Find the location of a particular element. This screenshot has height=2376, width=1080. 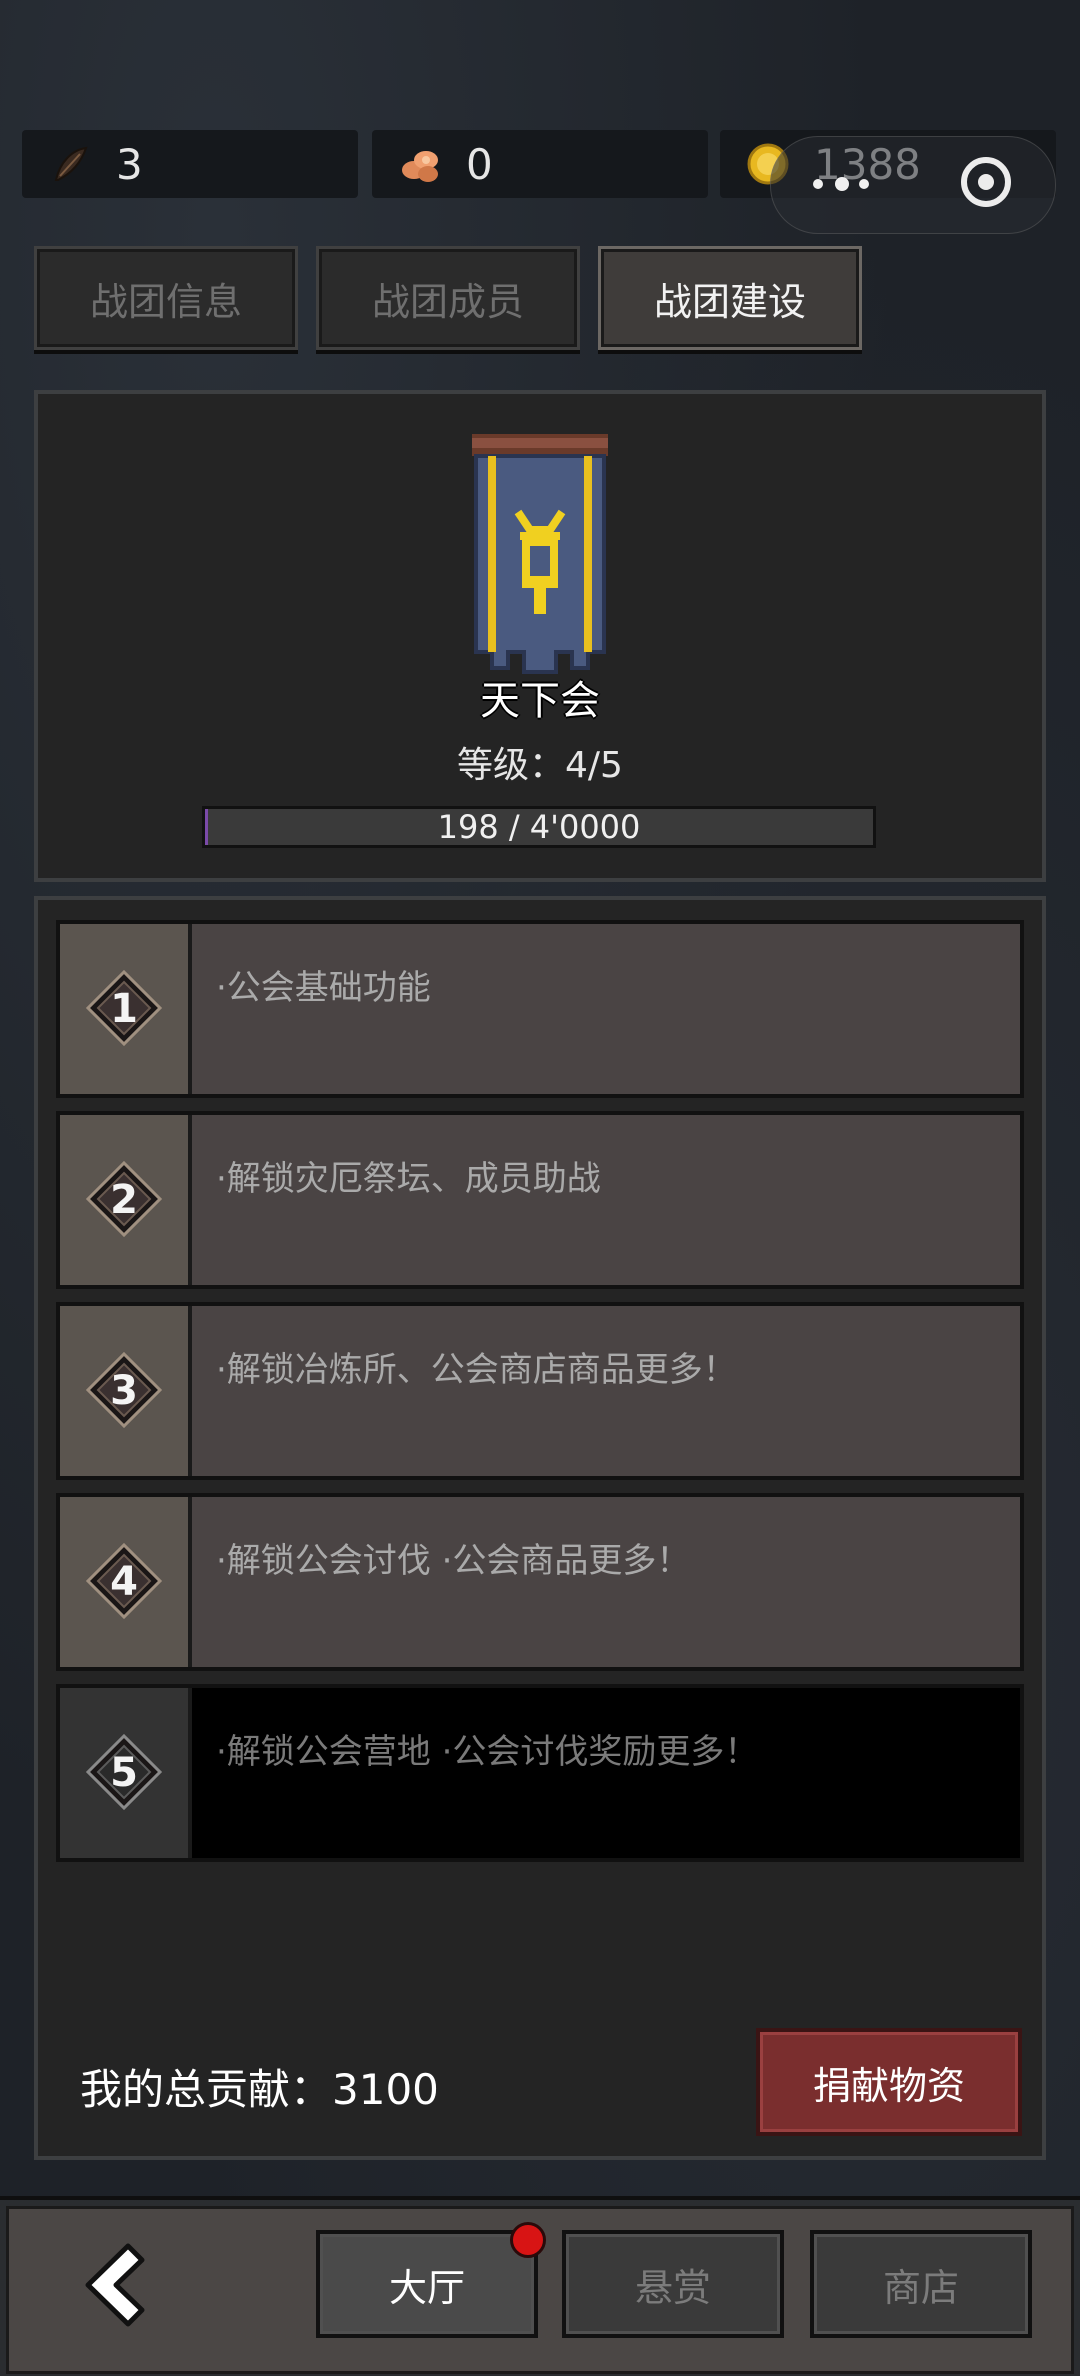

tab-guild-build: 战团建设 is located at coordinates (730, 298).